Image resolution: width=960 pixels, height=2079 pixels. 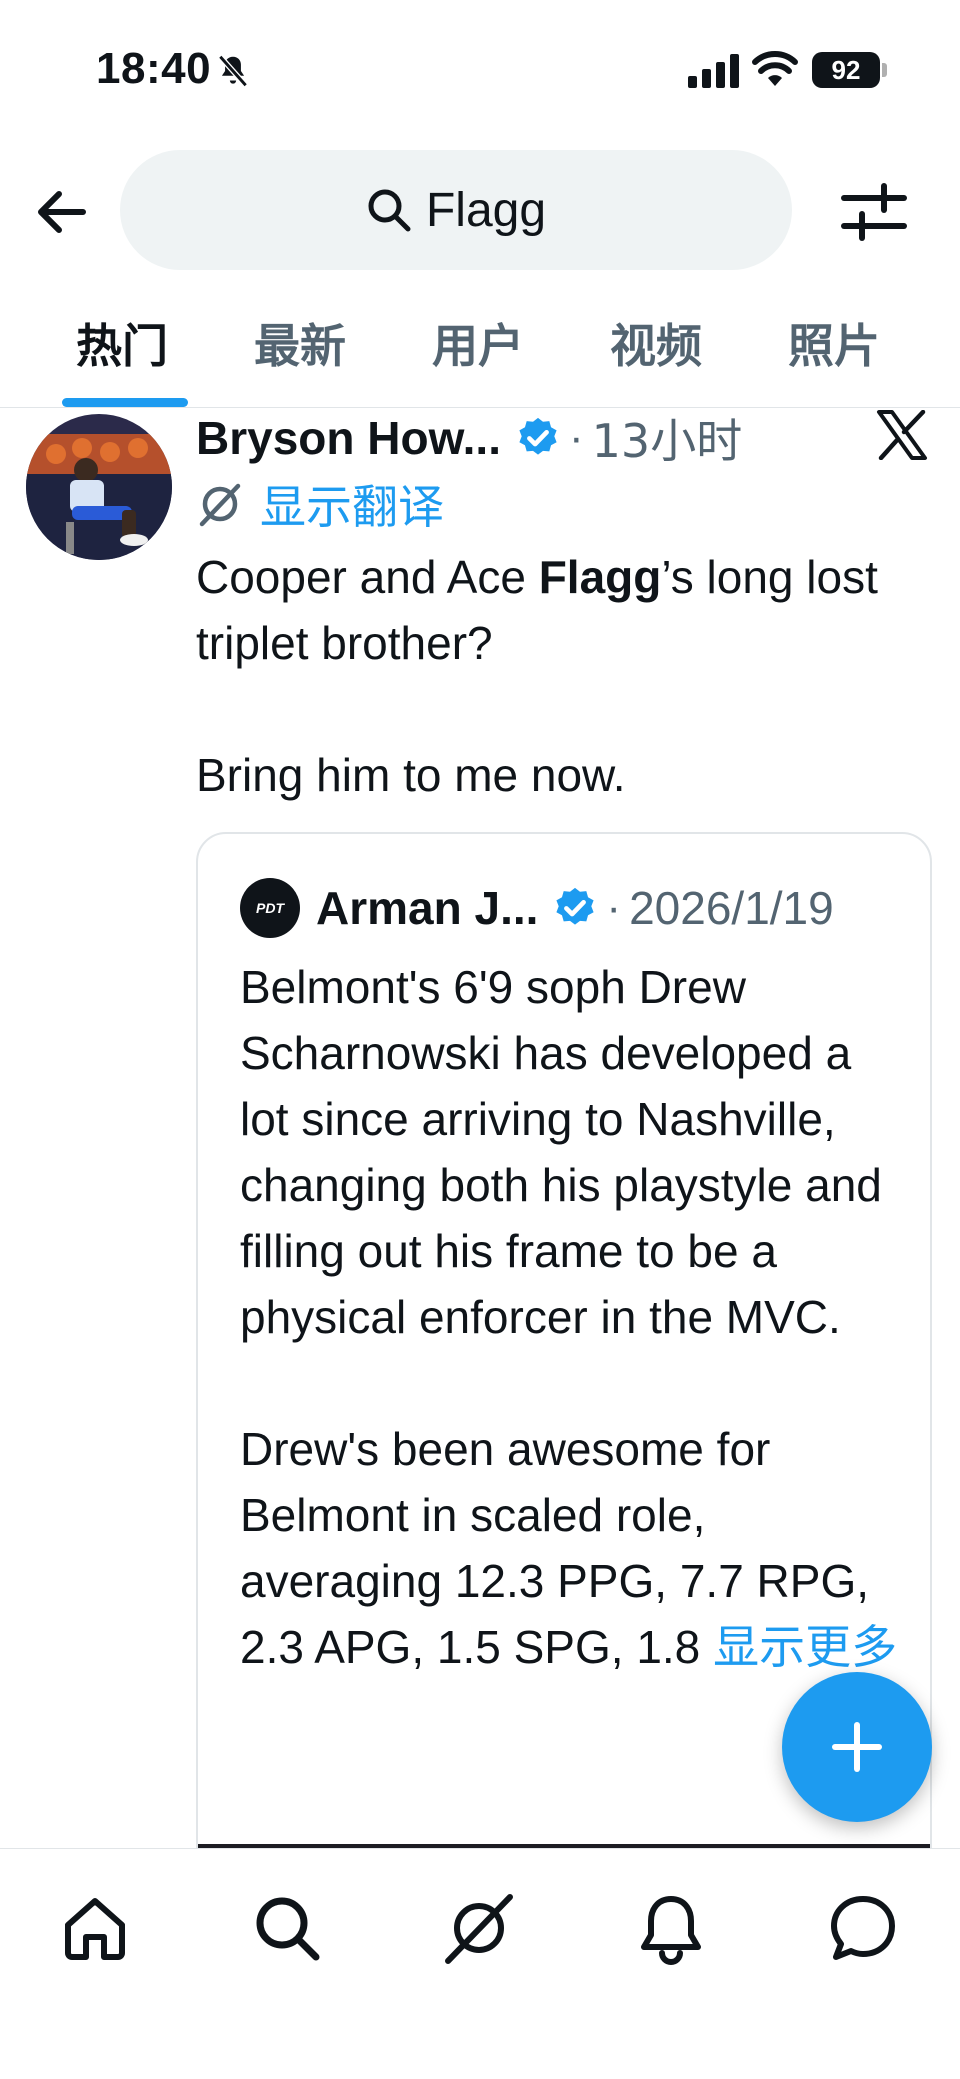 I want to click on bell-off-icon, so click(x=233, y=71).